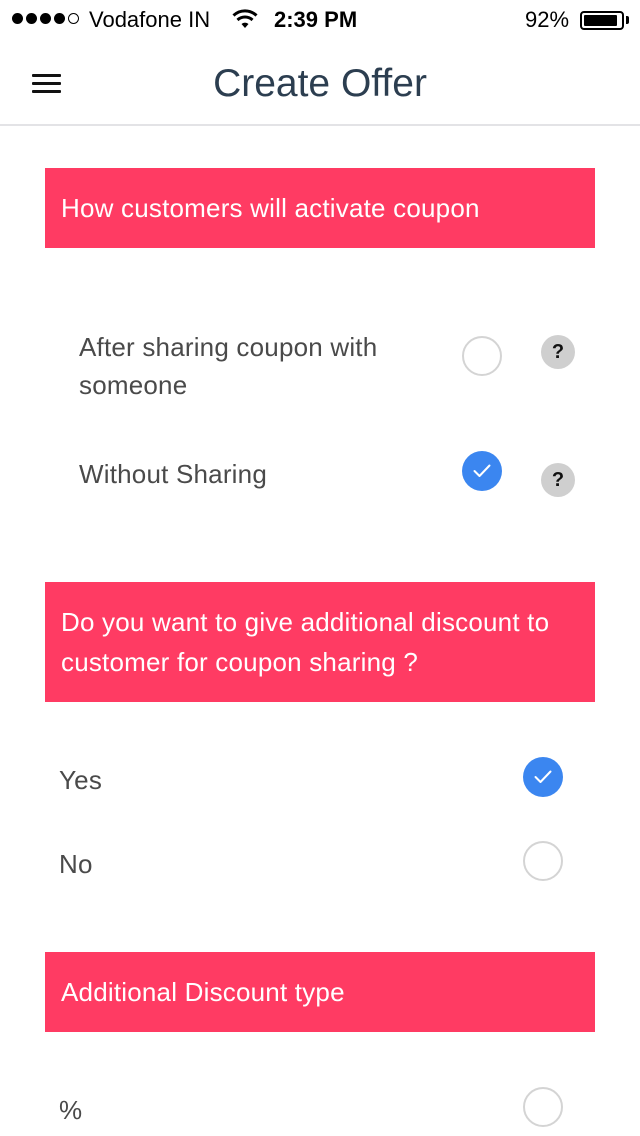  I want to click on nav-bar: Create Offer, so click(320, 83).